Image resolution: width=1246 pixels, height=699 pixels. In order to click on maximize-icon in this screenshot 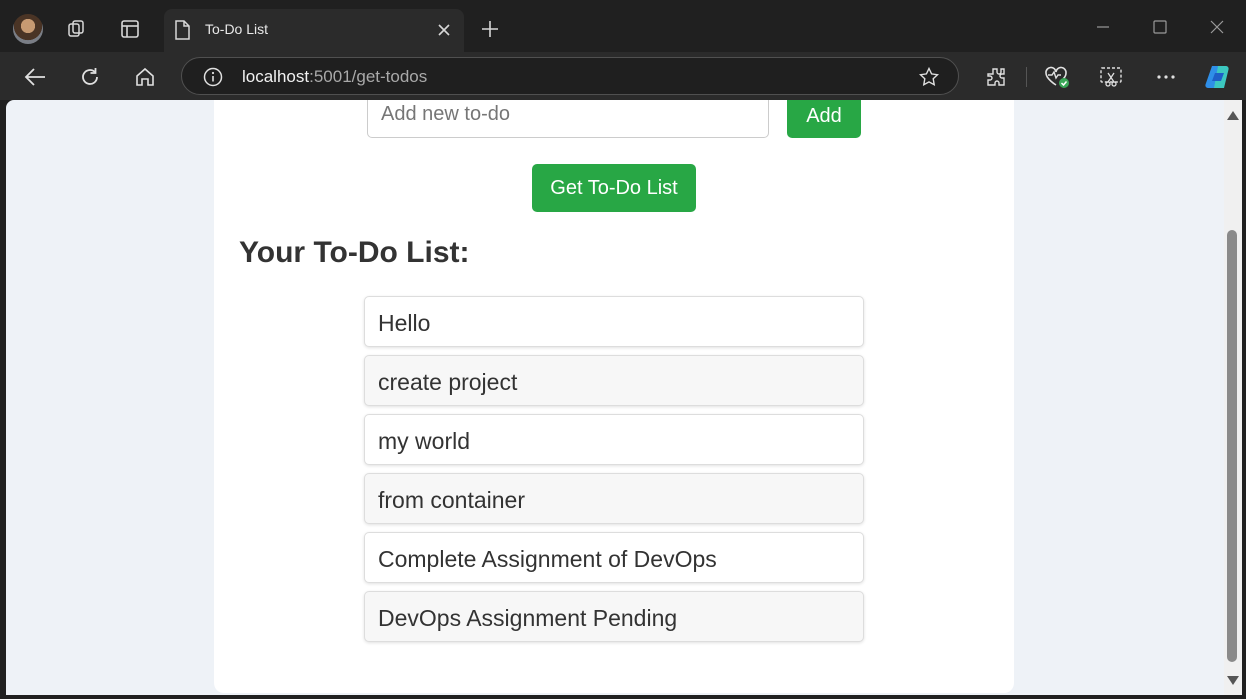, I will do `click(1160, 27)`.